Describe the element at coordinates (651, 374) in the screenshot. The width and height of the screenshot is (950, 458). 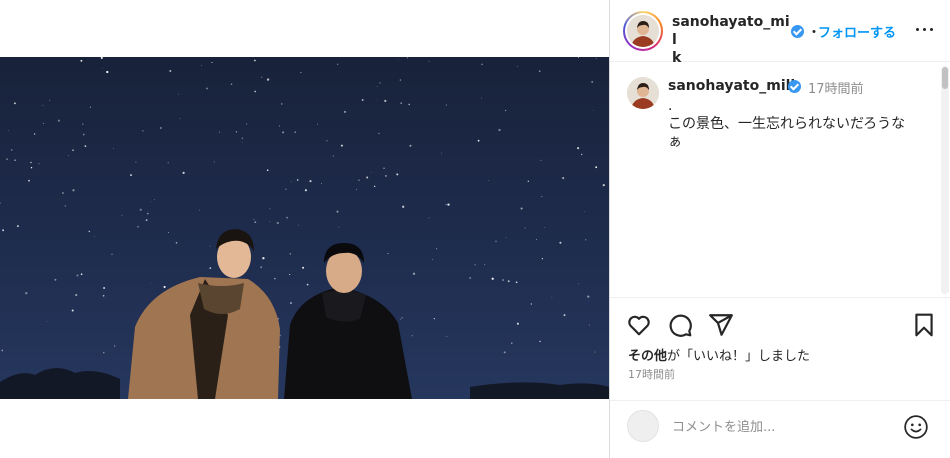
I see `post-timestamp: 17時間前` at that location.